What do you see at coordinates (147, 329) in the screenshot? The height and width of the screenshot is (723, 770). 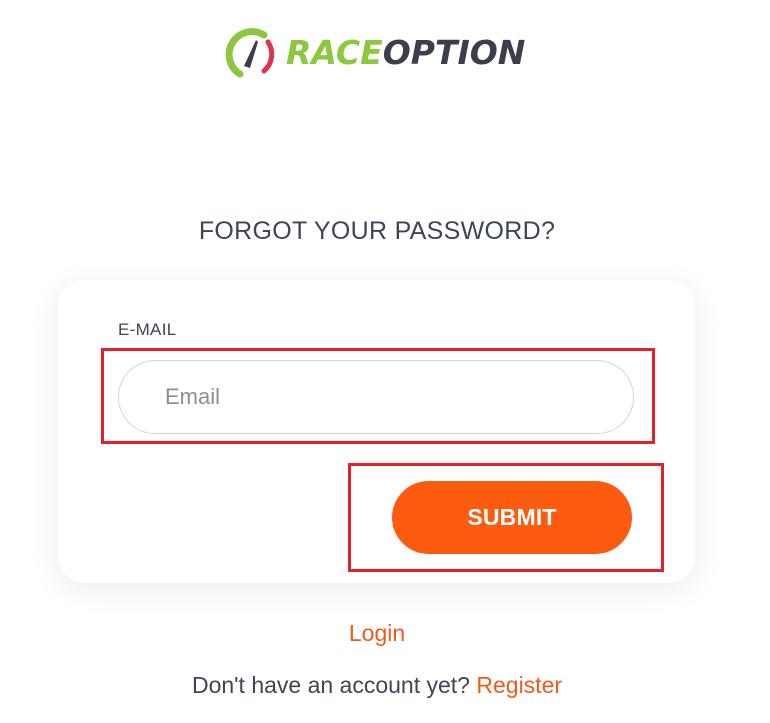 I see `email-label: E-MAIL` at bounding box center [147, 329].